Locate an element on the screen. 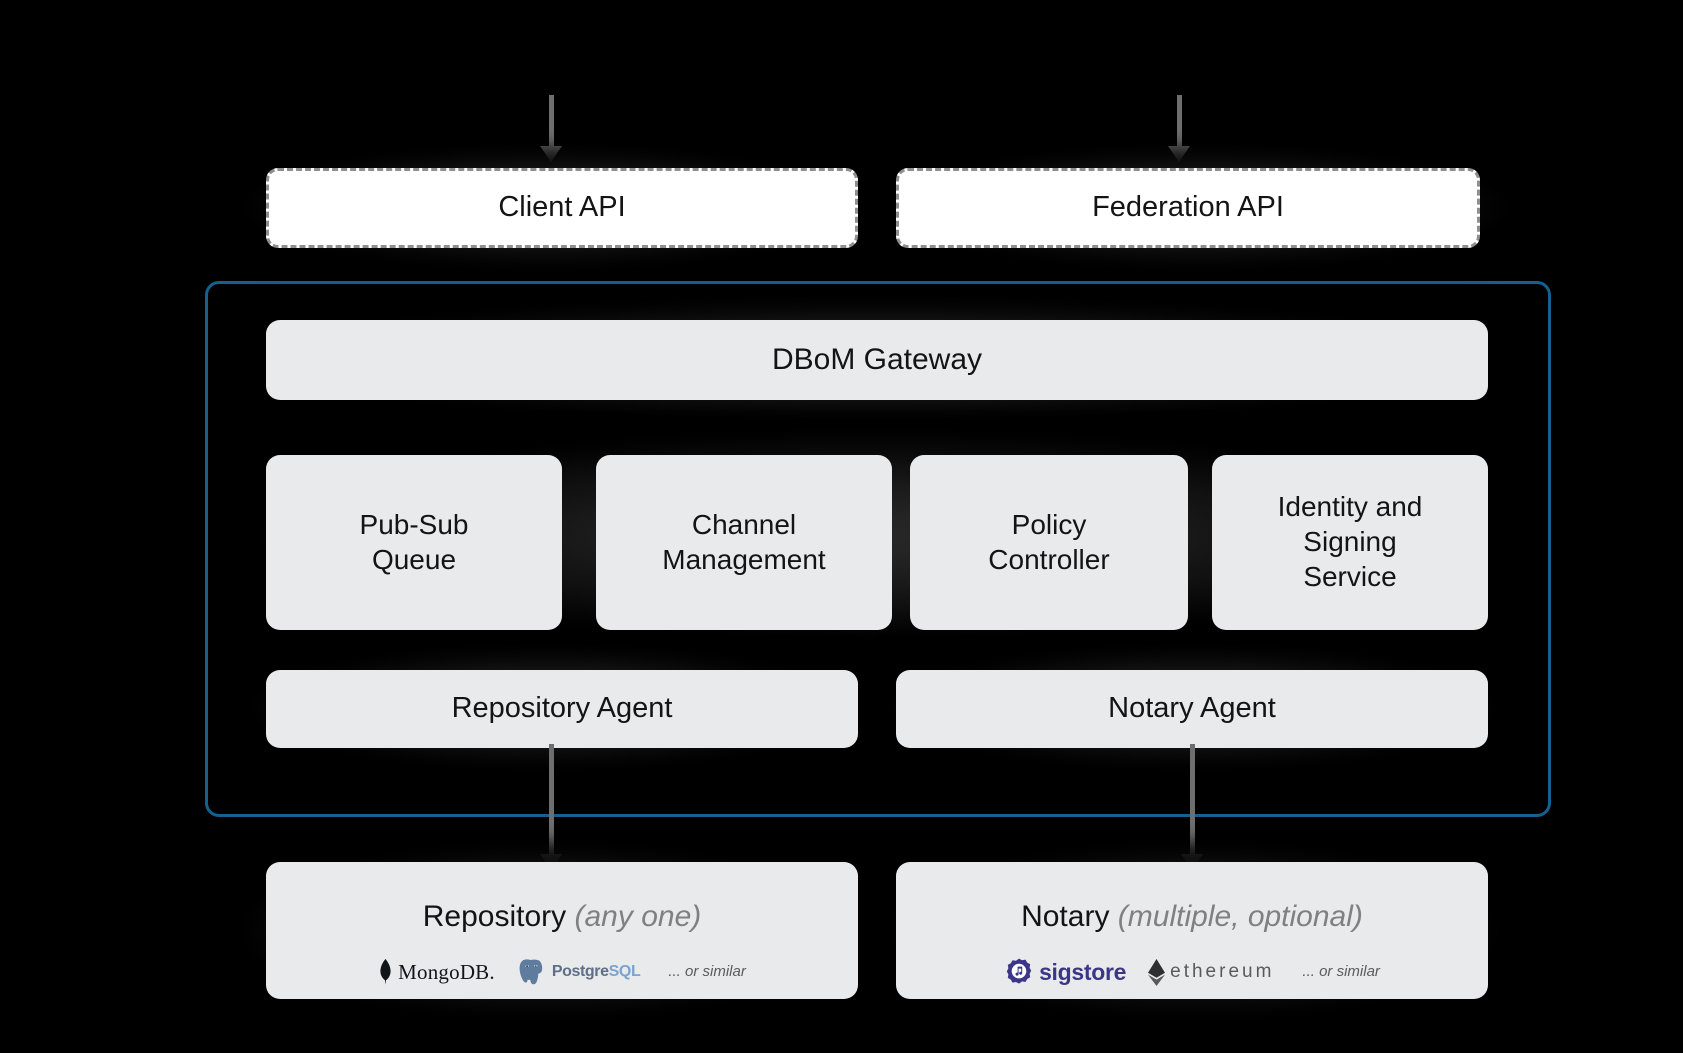 This screenshot has width=1683, height=1053. federation-api-card: Federation API is located at coordinates (1188, 208).